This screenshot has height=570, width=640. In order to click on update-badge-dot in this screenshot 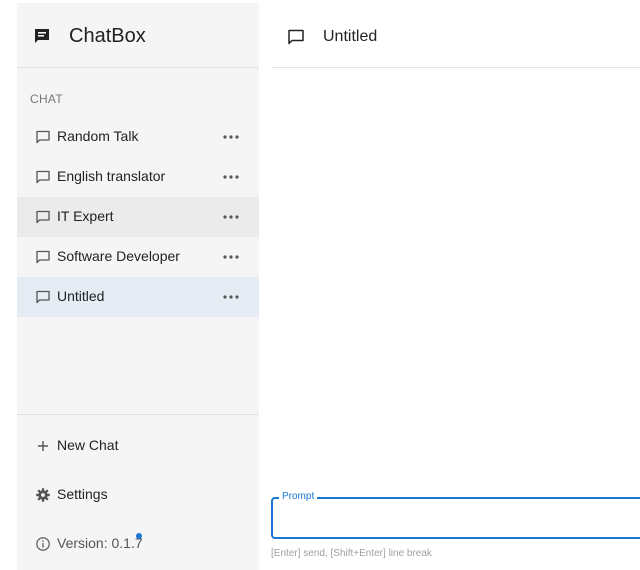, I will do `click(139, 536)`.